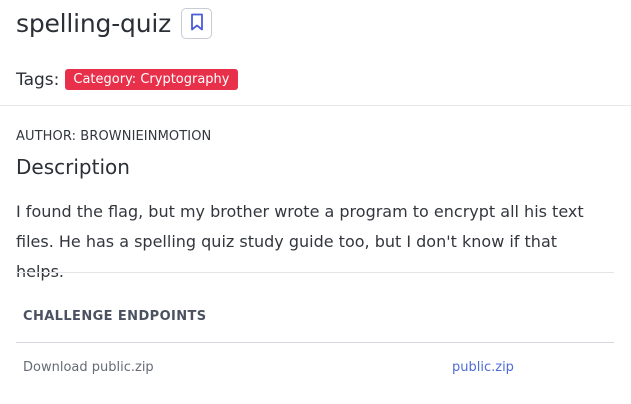 Image resolution: width=631 pixels, height=404 pixels. I want to click on challenge-title: spelling-quiz, so click(94, 23).